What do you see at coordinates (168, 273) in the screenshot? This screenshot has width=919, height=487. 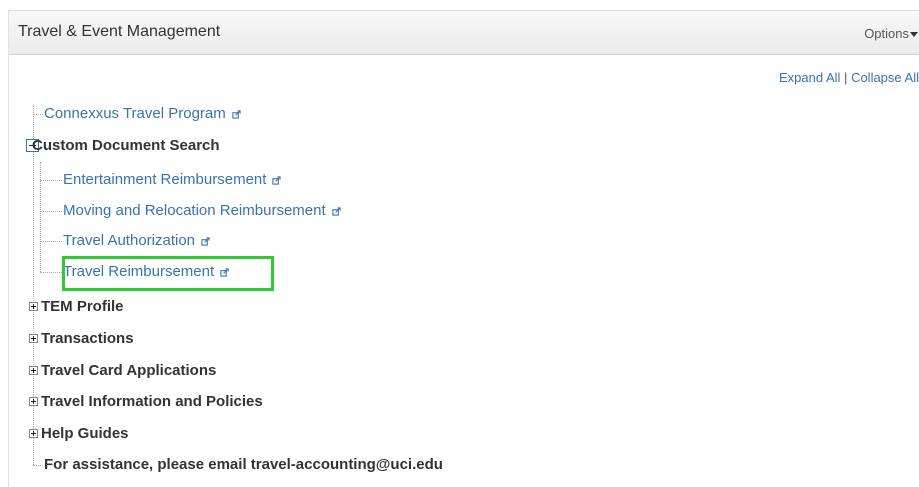 I see `highlight-box` at bounding box center [168, 273].